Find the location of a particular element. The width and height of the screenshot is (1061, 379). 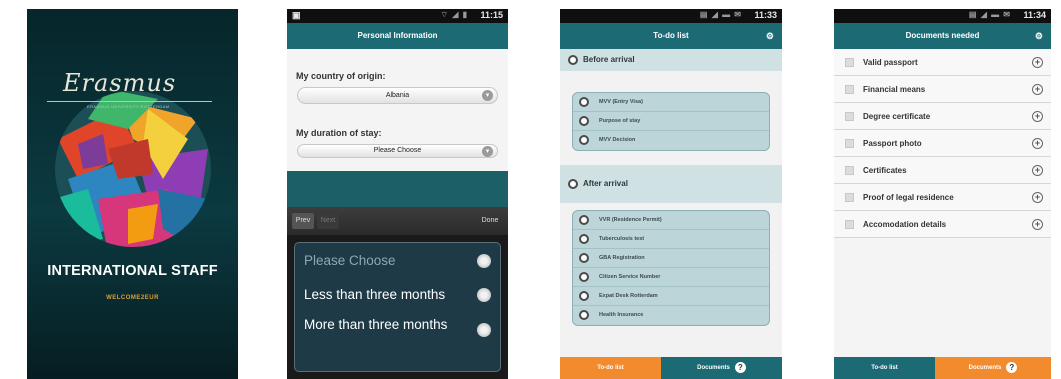

document-item: Accomodation details + is located at coordinates (942, 224).